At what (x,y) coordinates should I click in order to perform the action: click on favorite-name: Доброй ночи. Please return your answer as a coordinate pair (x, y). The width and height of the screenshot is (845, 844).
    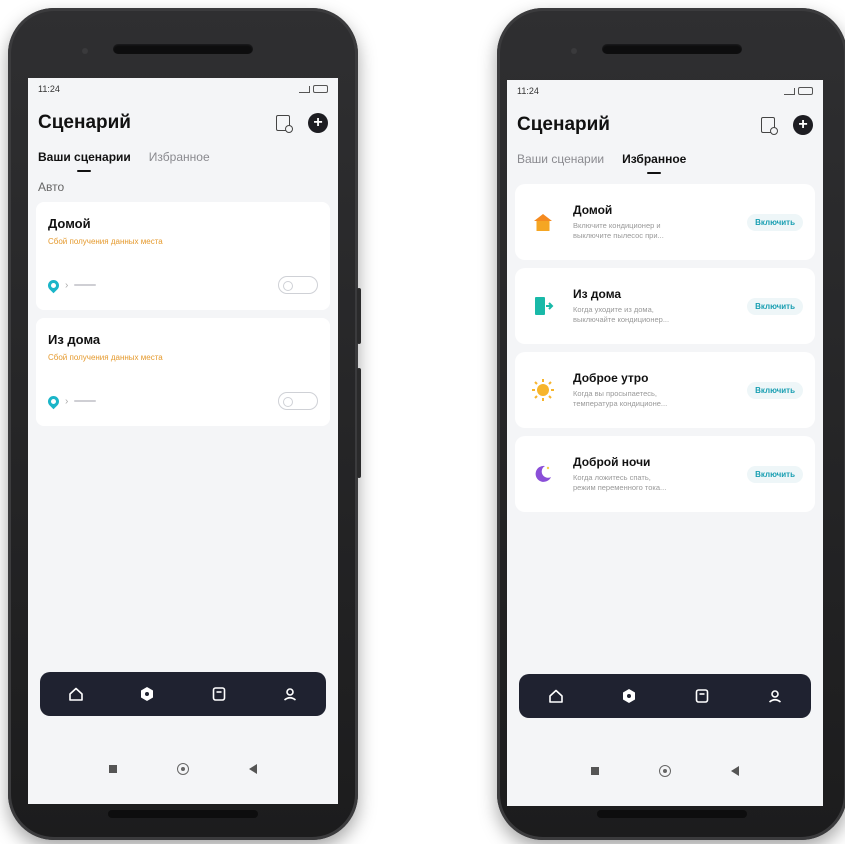
    Looking at the image, I should click on (612, 462).